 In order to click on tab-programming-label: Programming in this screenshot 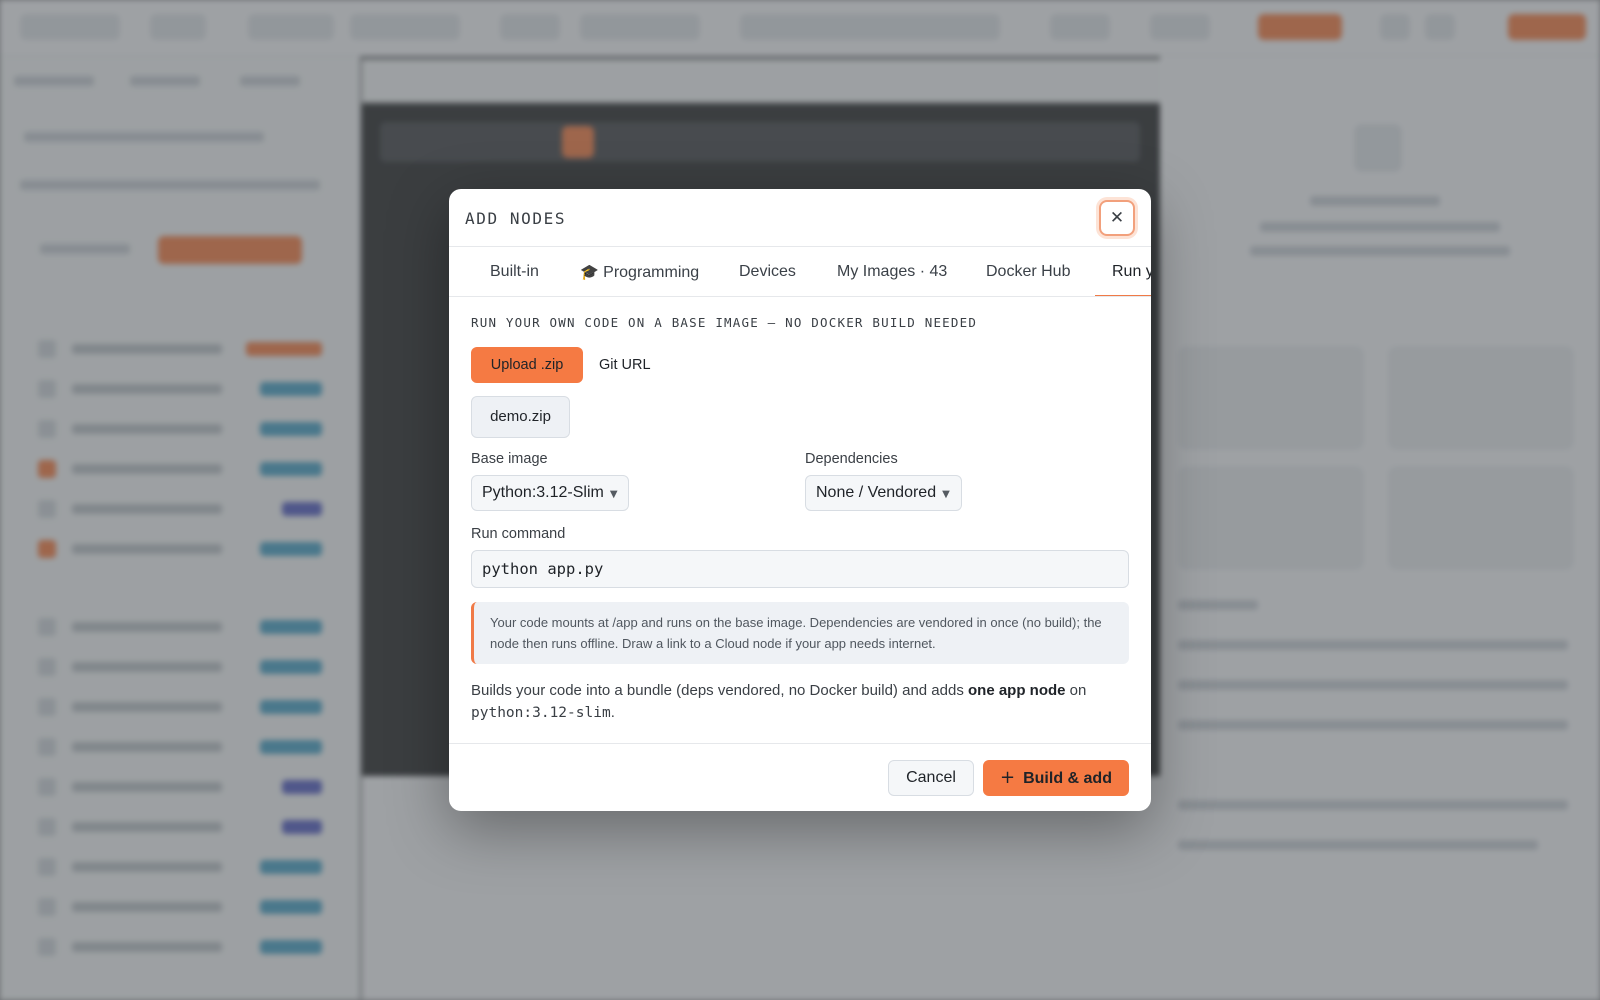, I will do `click(651, 272)`.